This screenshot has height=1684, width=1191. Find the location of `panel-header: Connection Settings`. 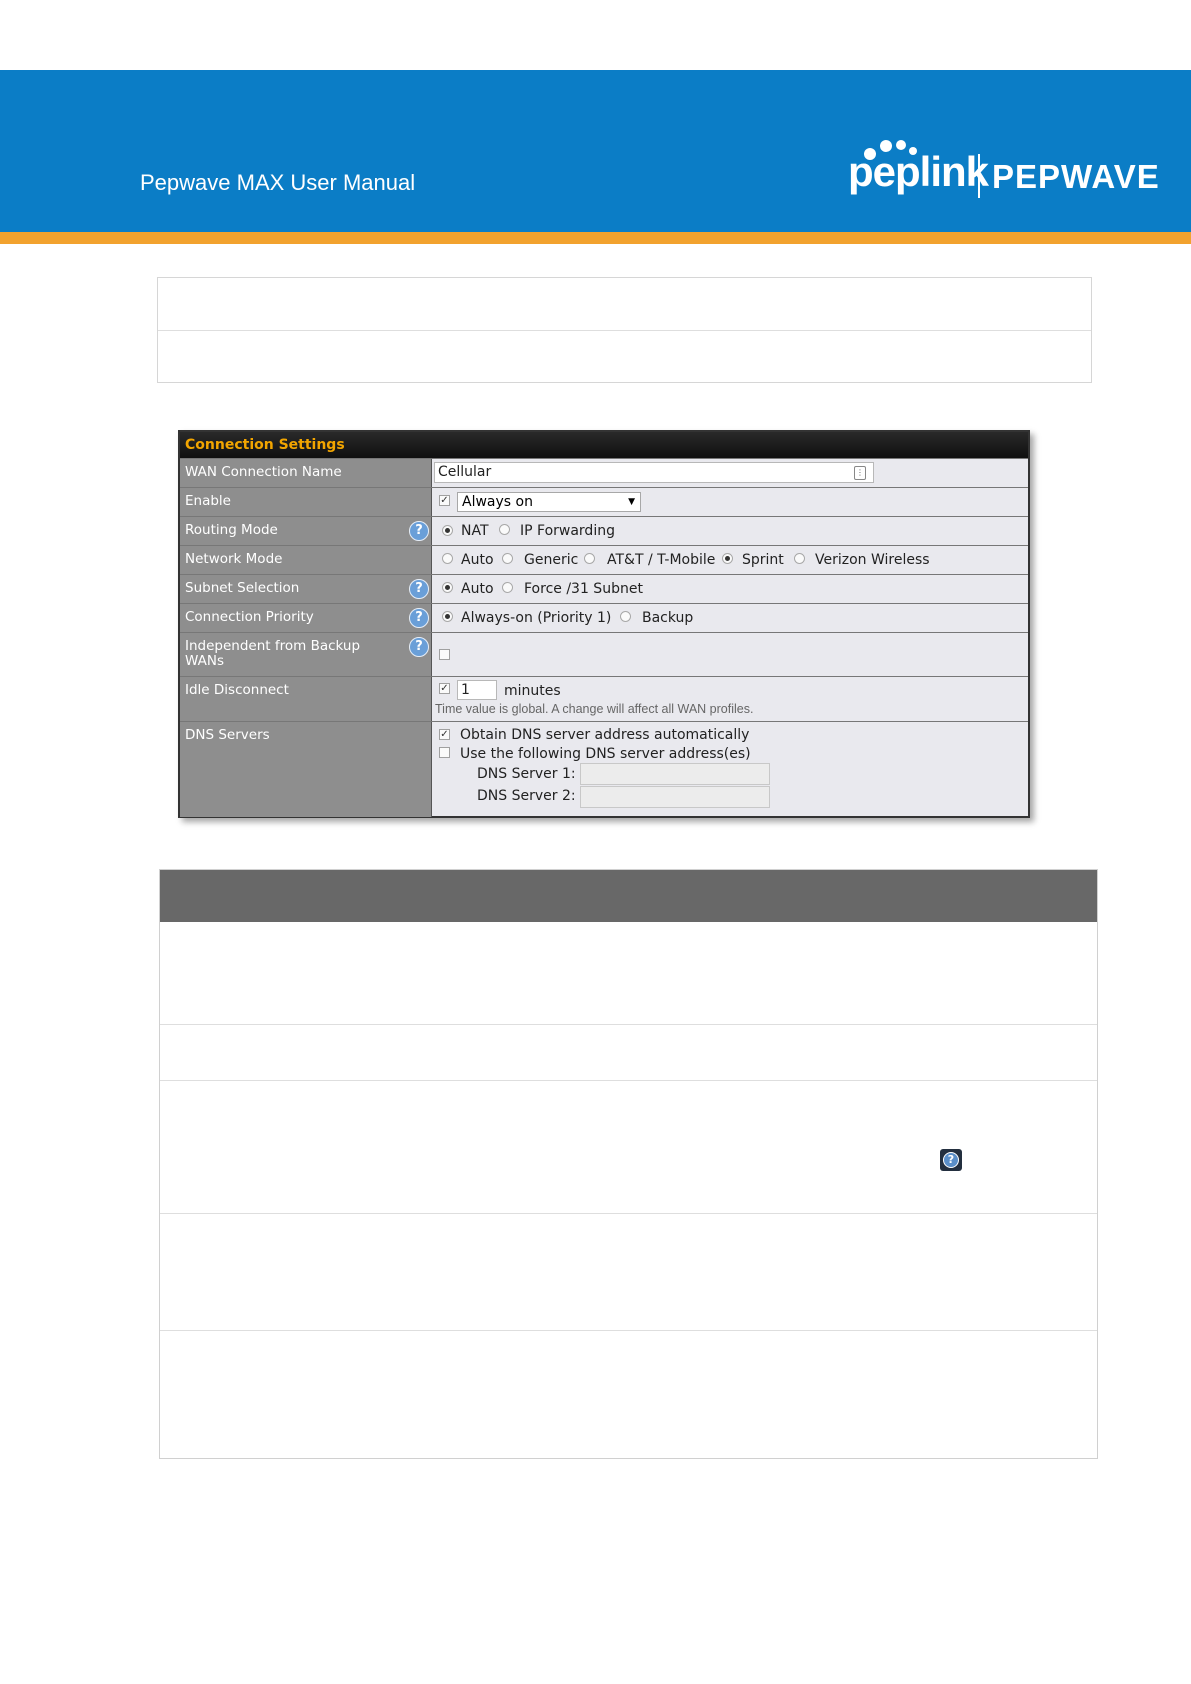

panel-header: Connection Settings is located at coordinates (604, 445).